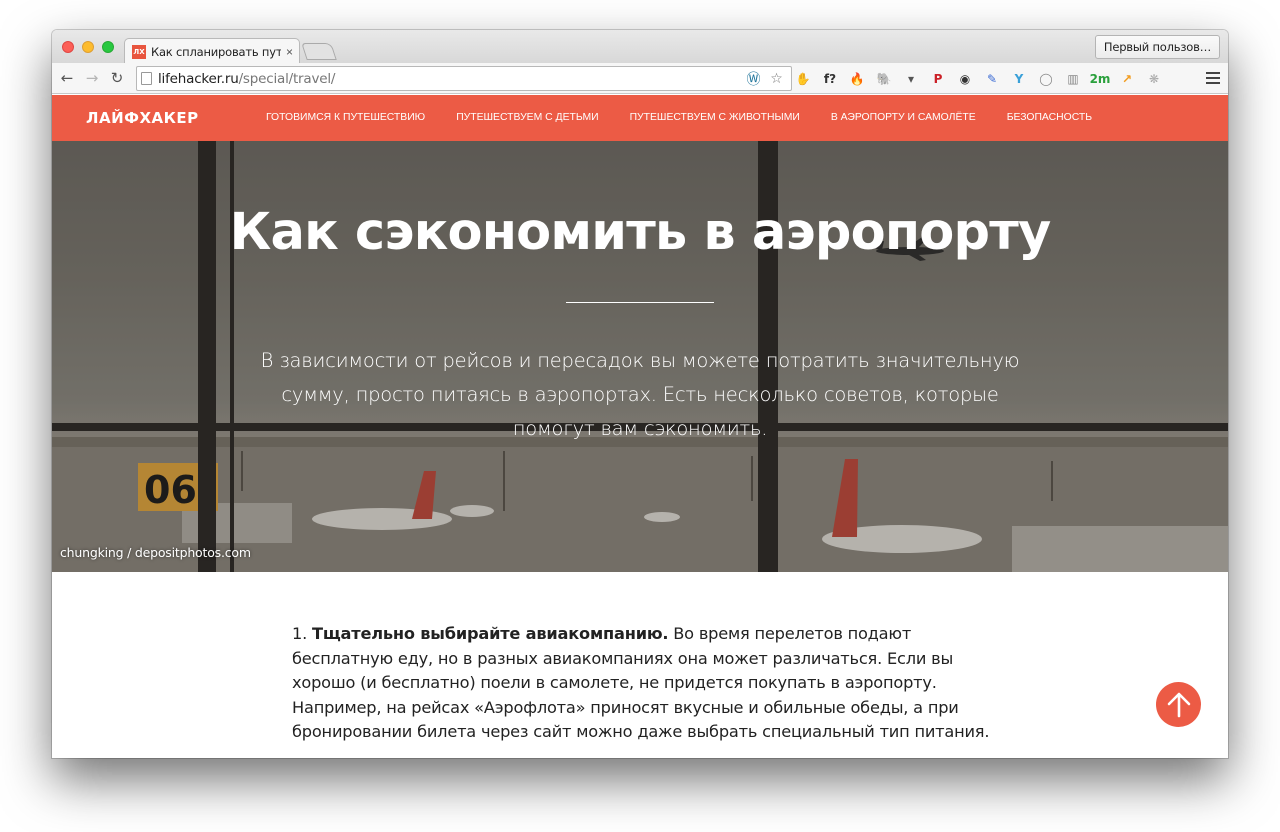 The image size is (1280, 832). Describe the element at coordinates (88, 47) in the screenshot. I see `minimize-window-button` at that location.